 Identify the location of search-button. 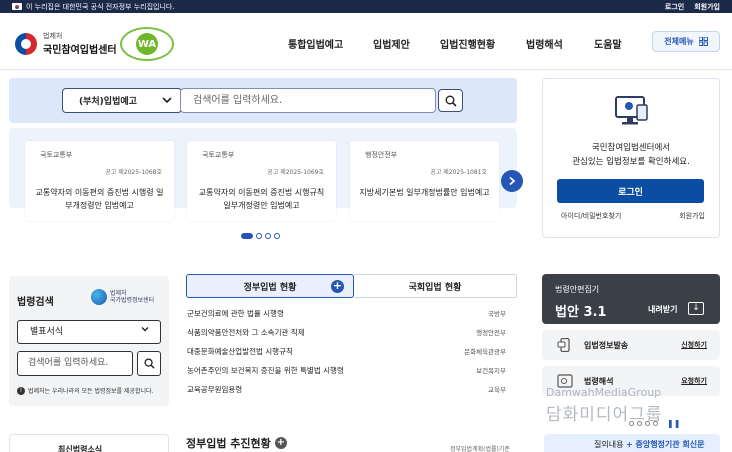
(450, 100).